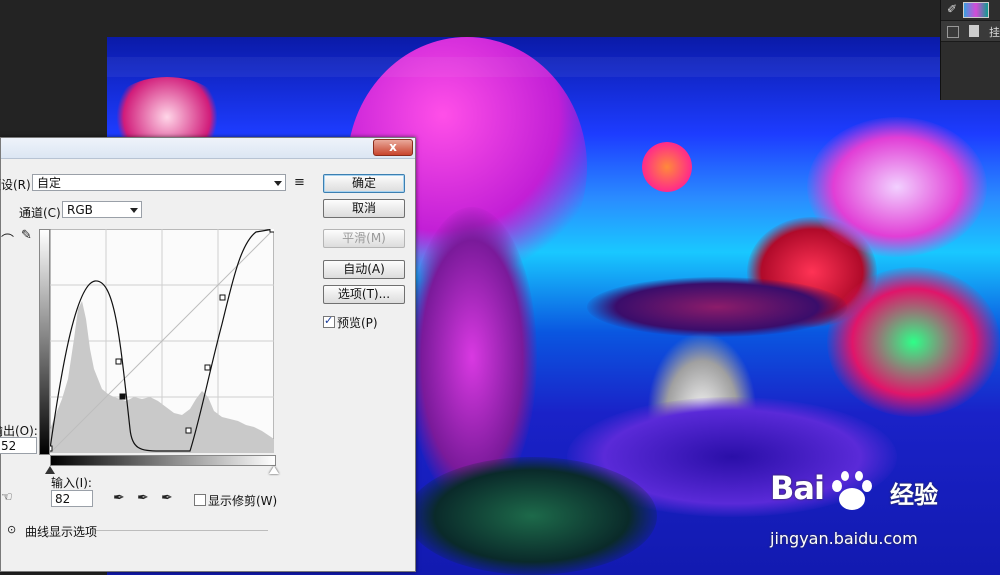 The width and height of the screenshot is (1000, 575). What do you see at coordinates (162, 341) in the screenshot?
I see `curve-graph` at bounding box center [162, 341].